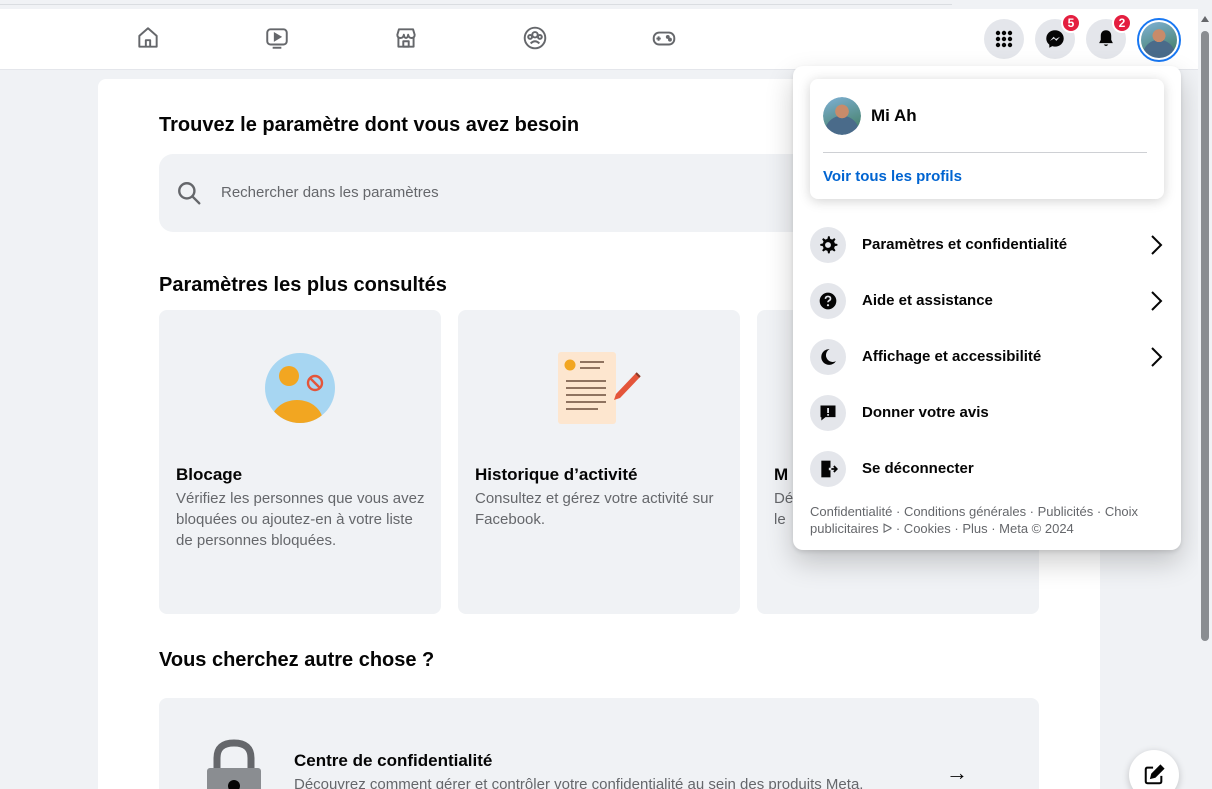 Image resolution: width=1212 pixels, height=789 pixels. Describe the element at coordinates (1106, 38) in the screenshot. I see `bell-icon` at that location.